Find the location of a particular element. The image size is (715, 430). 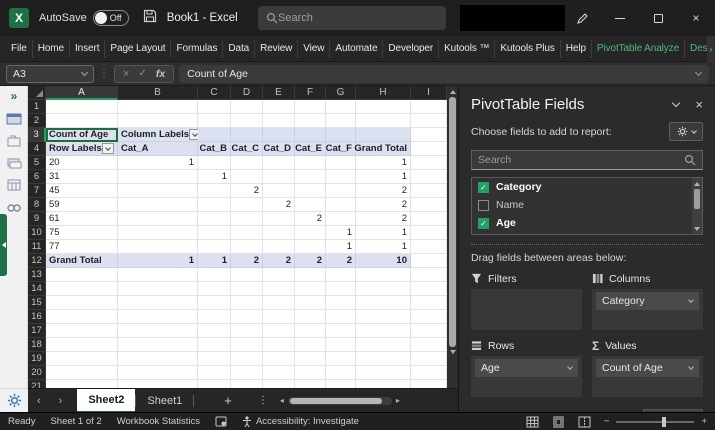

cell-D12: 2 is located at coordinates (247, 261).